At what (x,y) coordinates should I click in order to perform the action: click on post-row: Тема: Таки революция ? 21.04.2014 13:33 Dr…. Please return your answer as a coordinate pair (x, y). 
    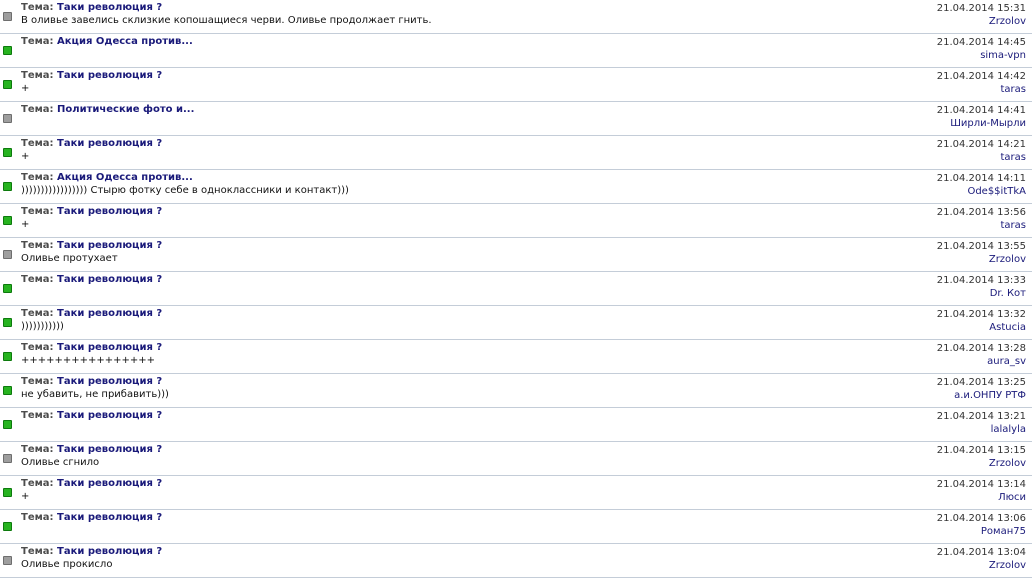
    Looking at the image, I should click on (516, 289).